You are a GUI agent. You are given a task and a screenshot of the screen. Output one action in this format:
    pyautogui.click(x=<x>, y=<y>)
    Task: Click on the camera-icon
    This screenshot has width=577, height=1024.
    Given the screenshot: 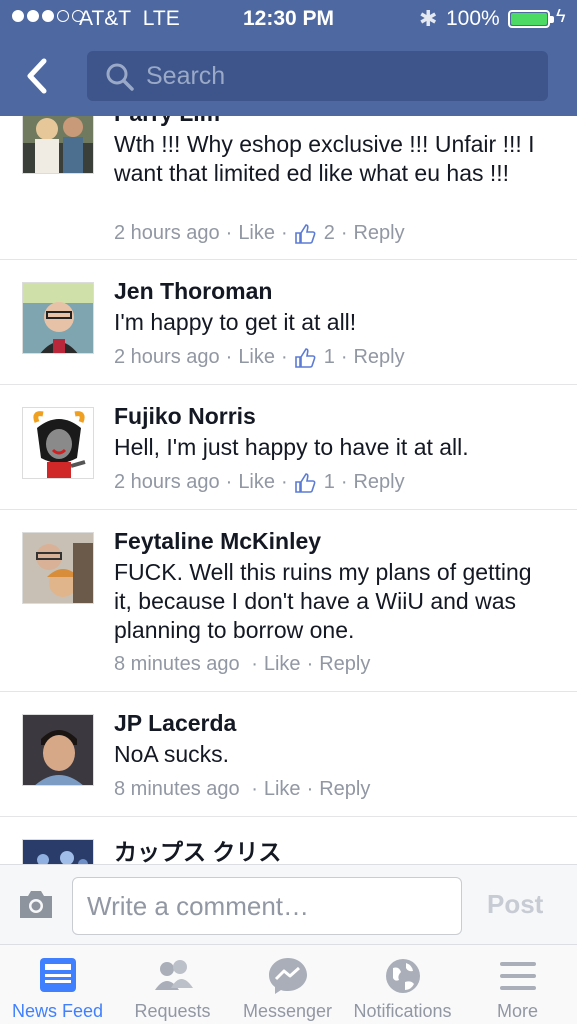 What is the action you would take?
    pyautogui.click(x=36, y=904)
    